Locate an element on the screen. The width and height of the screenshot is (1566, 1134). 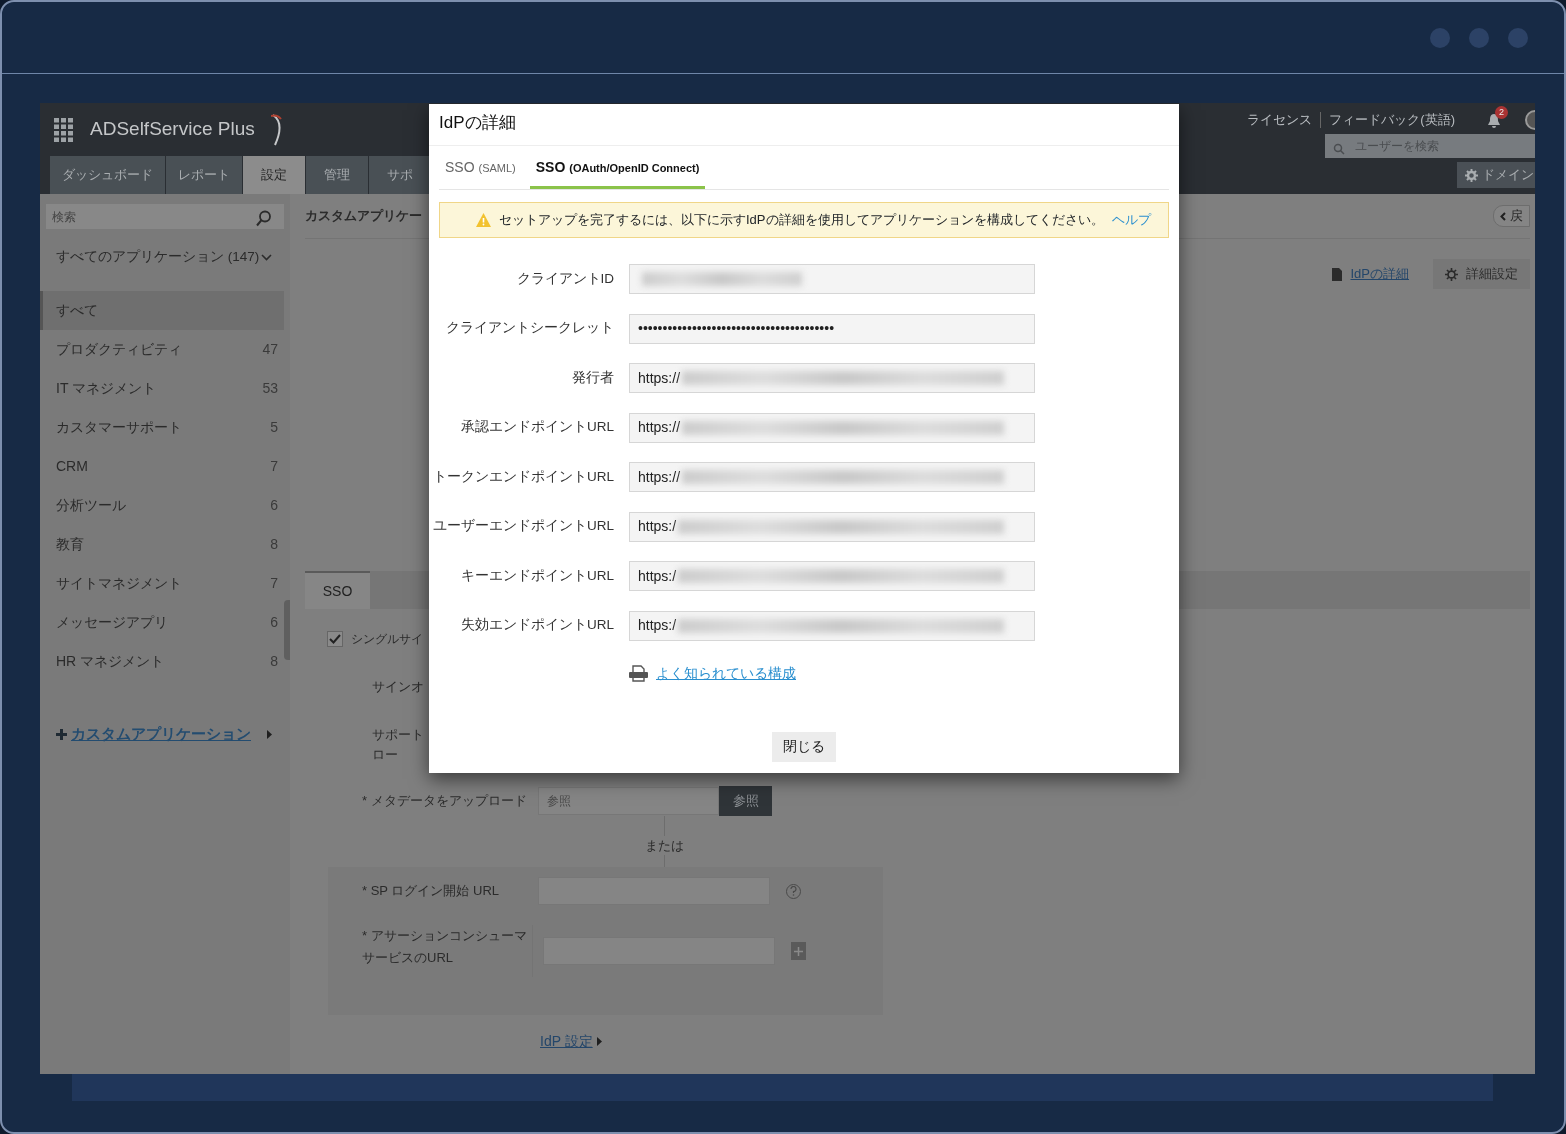
help-link: ヘルプ is located at coordinates (1131, 220).